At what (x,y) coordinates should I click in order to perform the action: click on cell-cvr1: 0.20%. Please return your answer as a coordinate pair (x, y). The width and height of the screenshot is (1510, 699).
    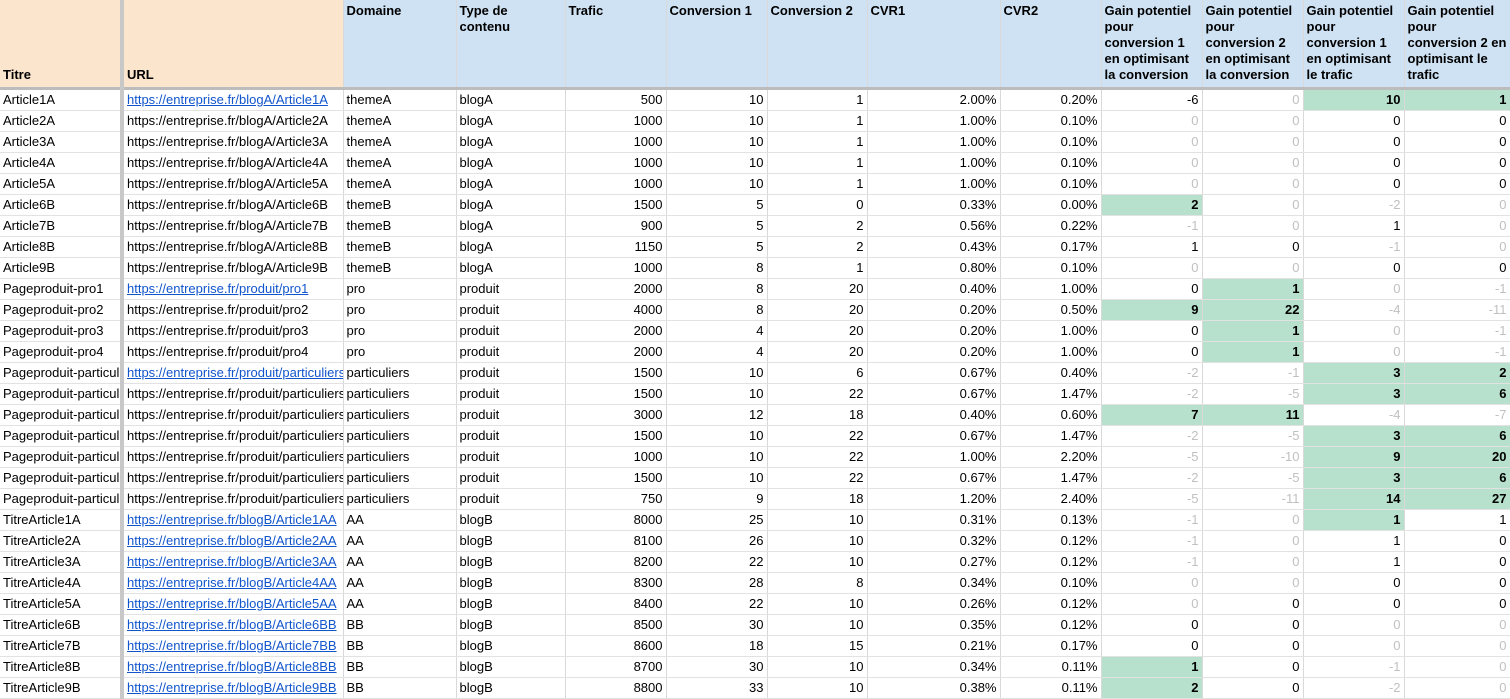
    Looking at the image, I should click on (934, 331).